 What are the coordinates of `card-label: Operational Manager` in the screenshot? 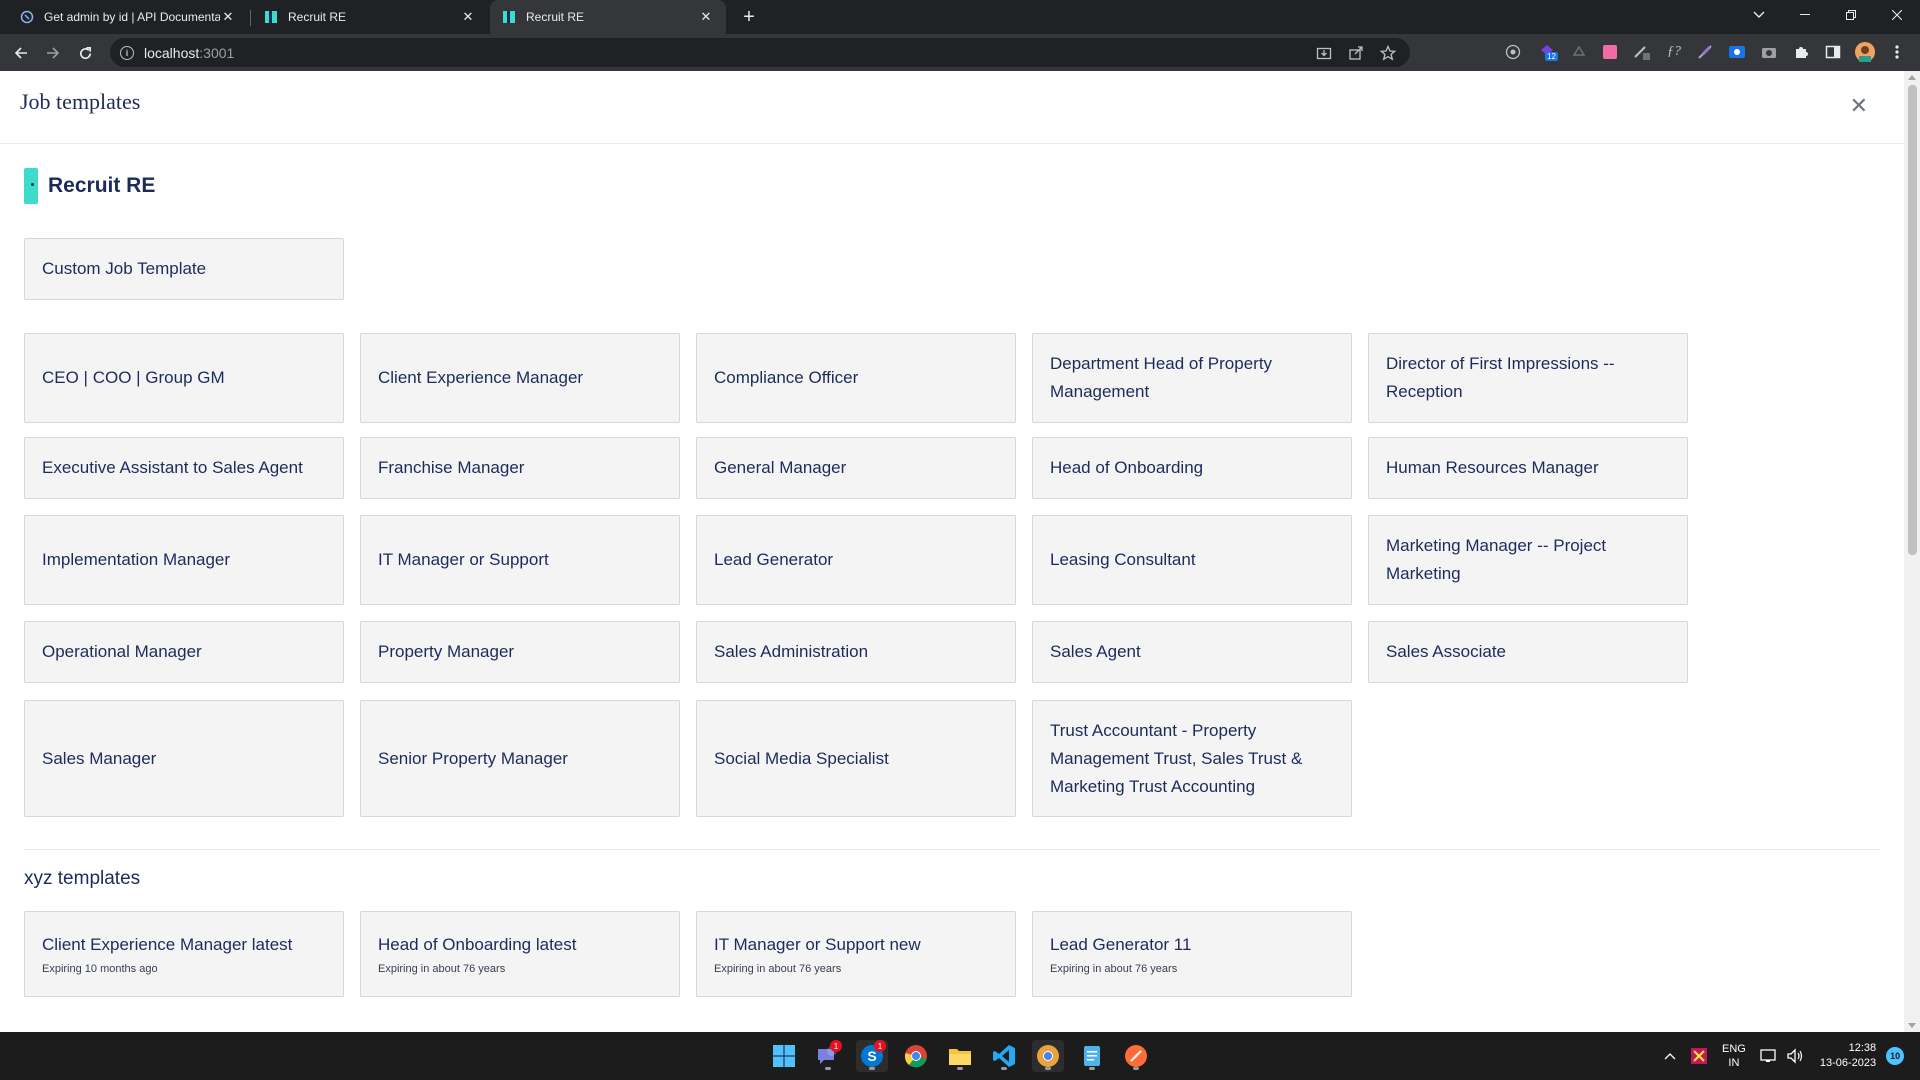 It's located at (122, 651).